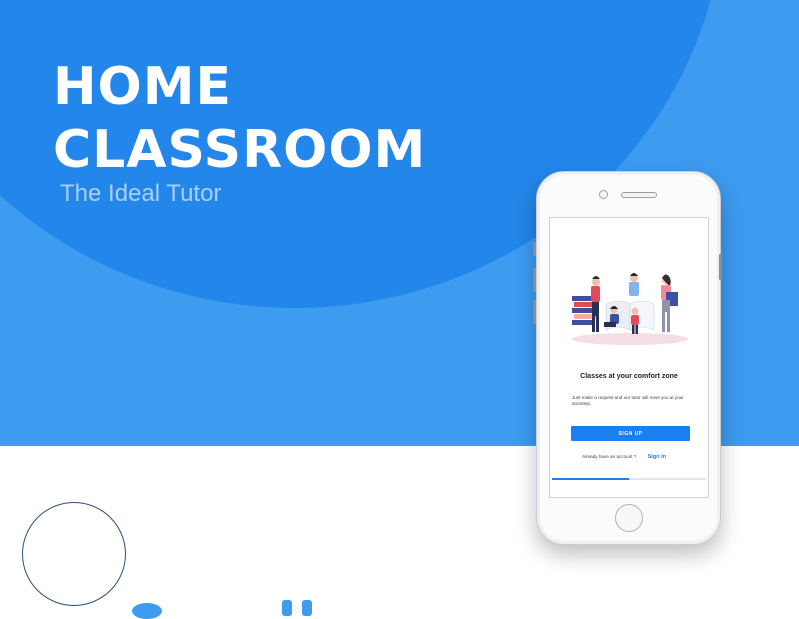 This screenshot has width=799, height=619. What do you see at coordinates (590, 479) in the screenshot?
I see `onboarding-progress-fill` at bounding box center [590, 479].